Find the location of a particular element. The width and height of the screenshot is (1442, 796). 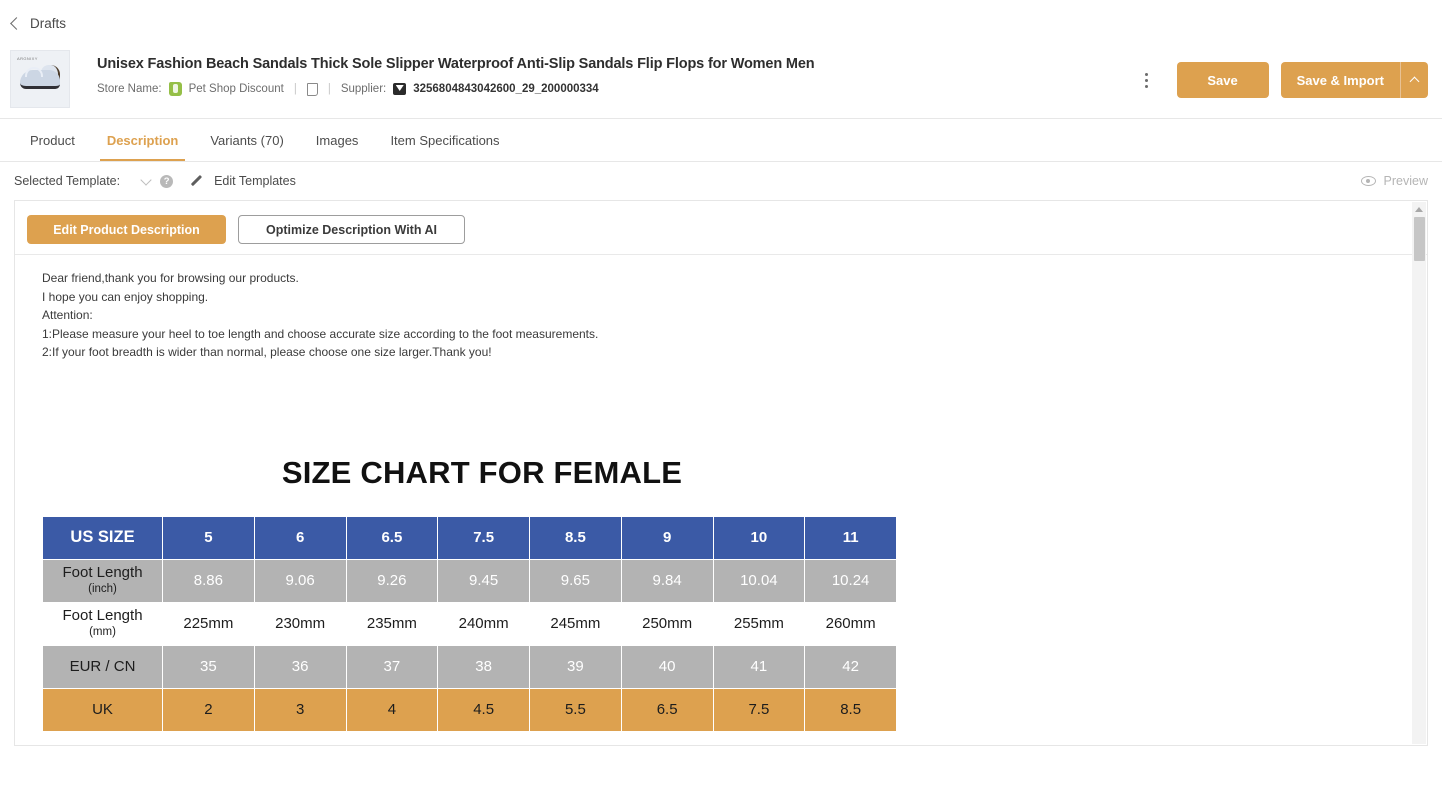

scrollbar-thumb is located at coordinates (1419, 239).